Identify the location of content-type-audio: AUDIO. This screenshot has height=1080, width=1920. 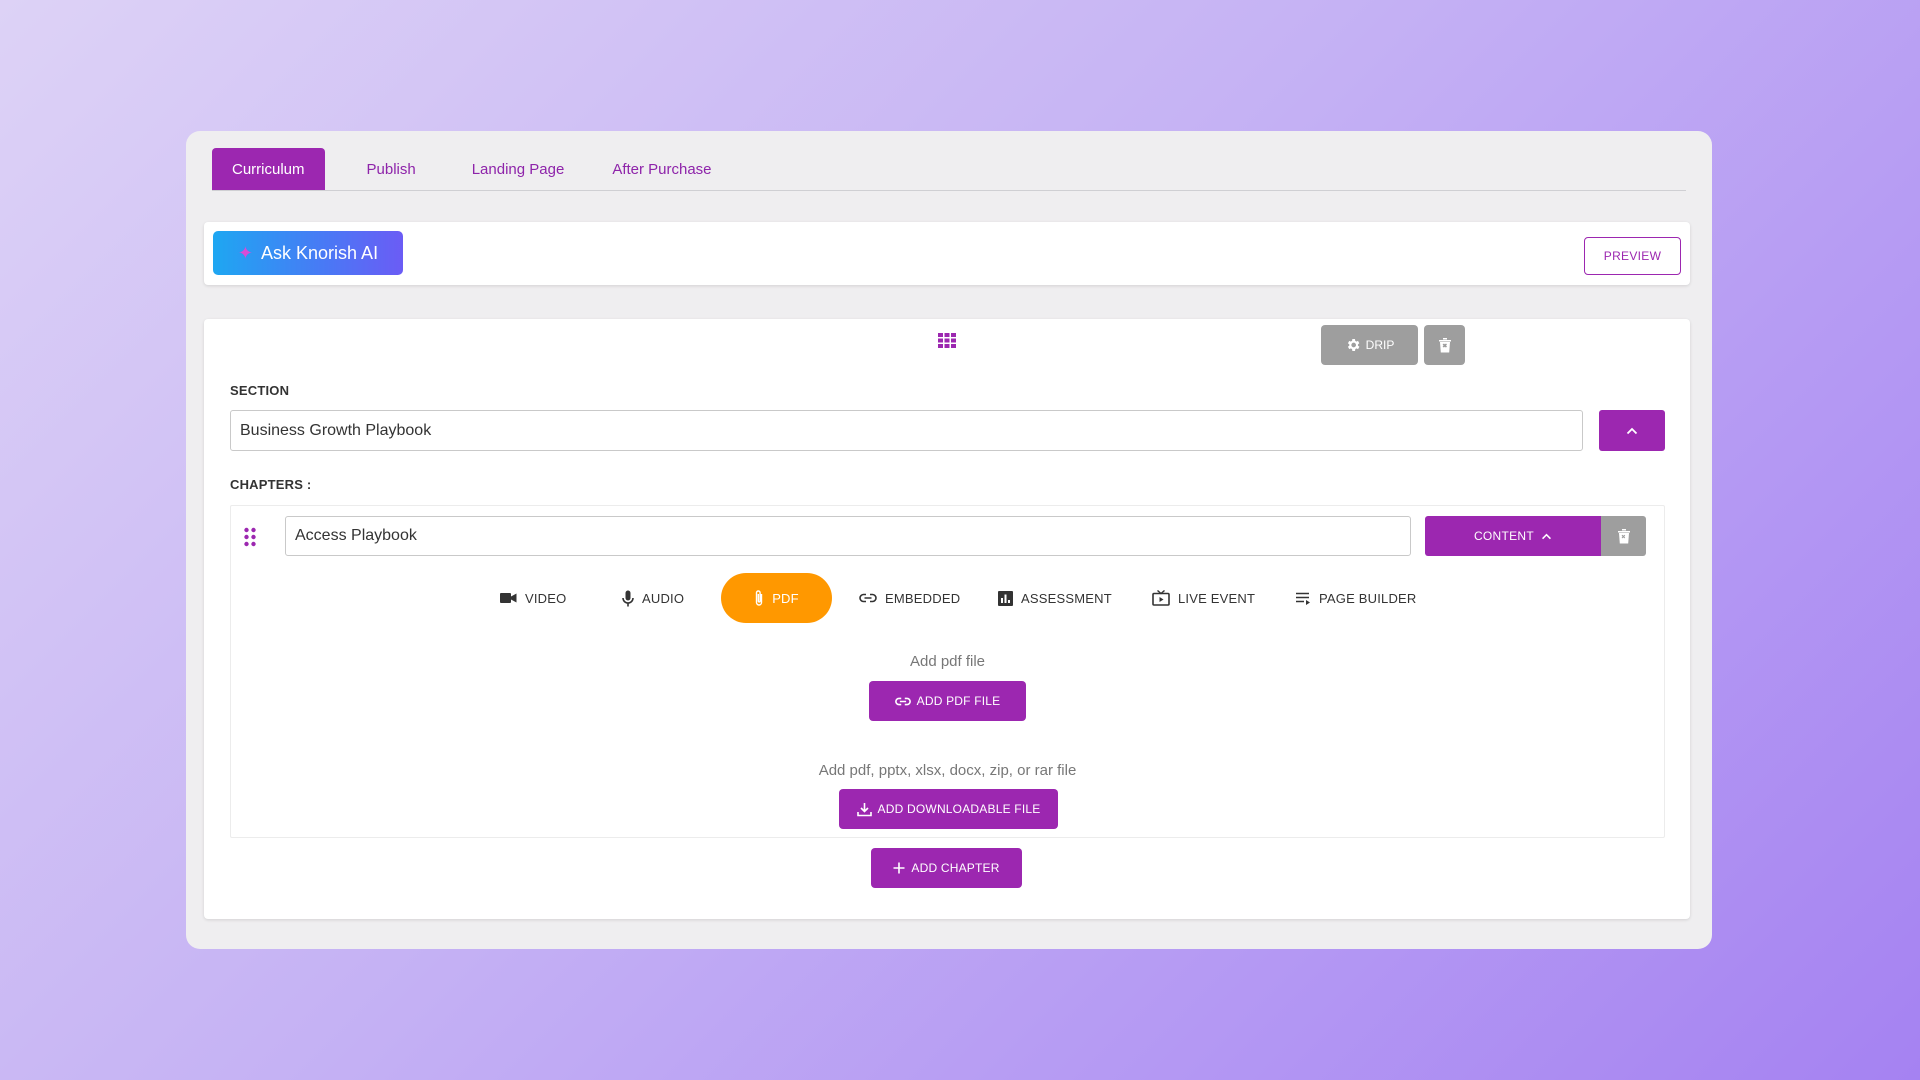
(653, 598).